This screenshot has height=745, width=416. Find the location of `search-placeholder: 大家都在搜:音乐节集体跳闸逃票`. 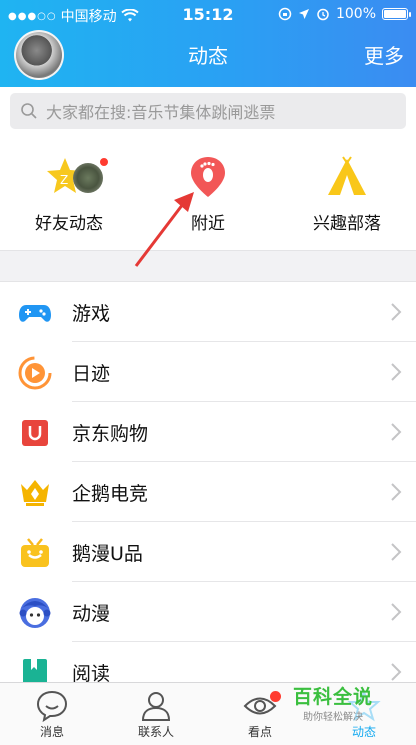

search-placeholder: 大家都在搜:音乐节集体跳闸逃票 is located at coordinates (161, 112).